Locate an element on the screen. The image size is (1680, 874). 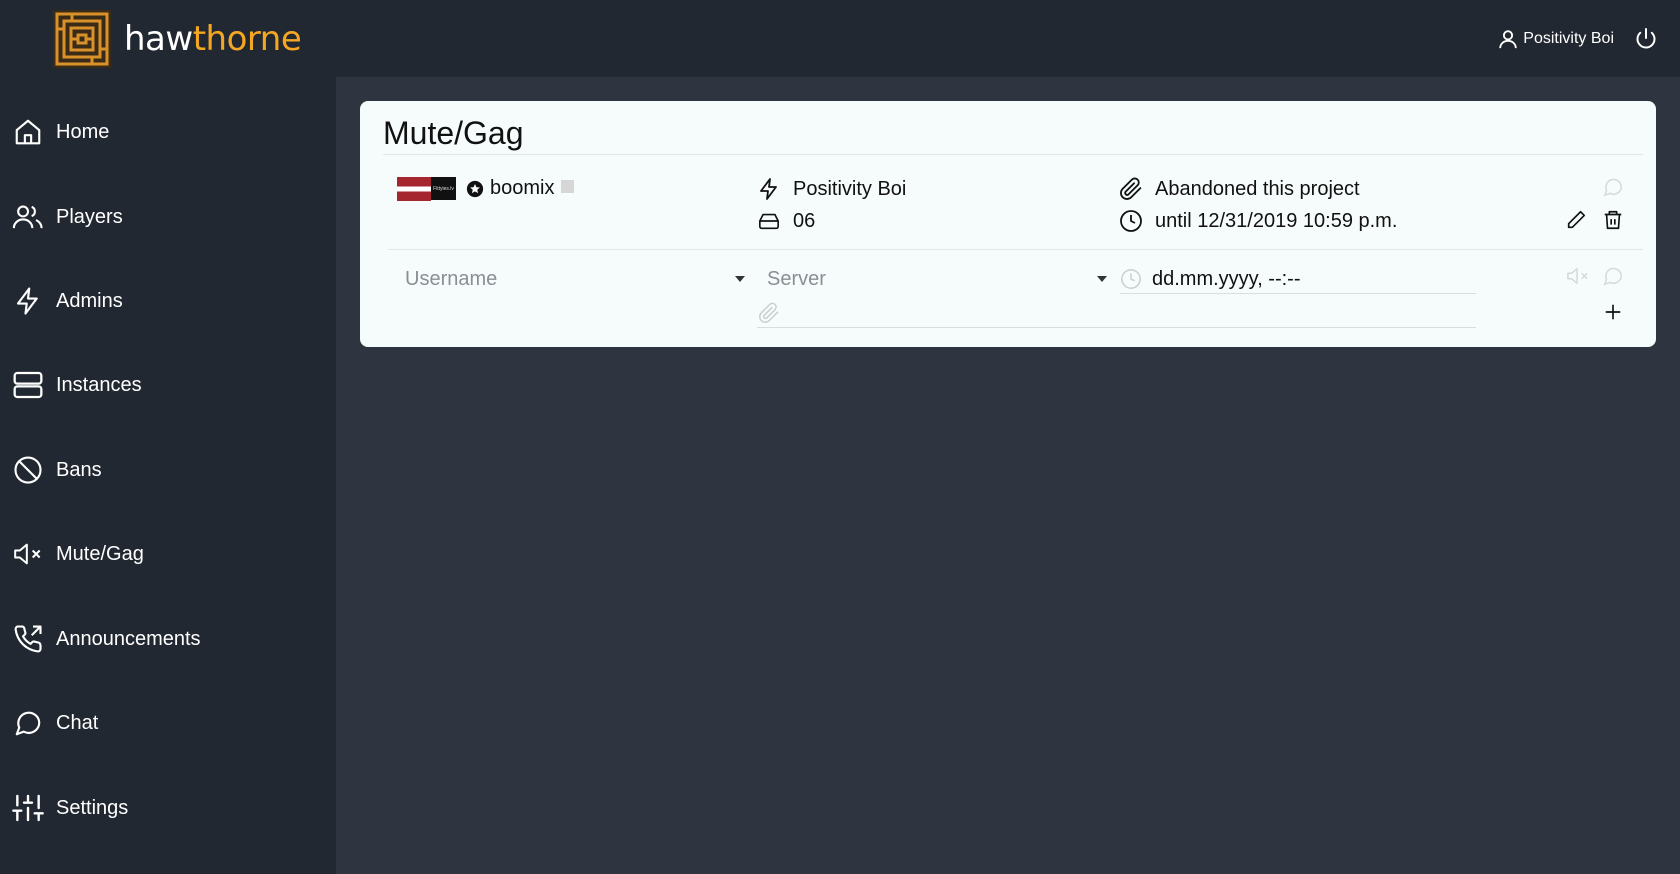
player-link: boomix is located at coordinates (510, 188).